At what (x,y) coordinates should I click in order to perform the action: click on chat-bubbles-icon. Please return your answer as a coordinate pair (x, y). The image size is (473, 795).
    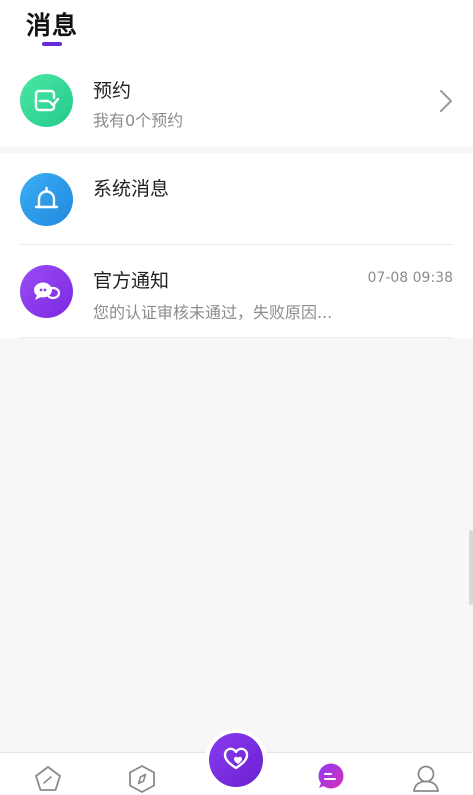
    Looking at the image, I should click on (46, 291).